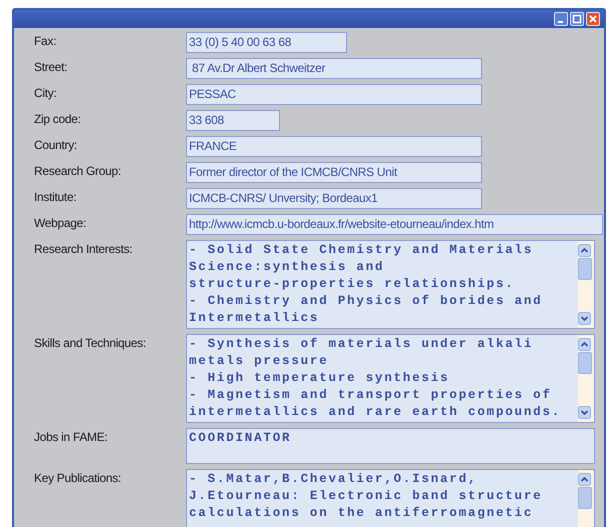 This screenshot has height=527, width=613. I want to click on text-area: COORDINATOR, so click(390, 446).